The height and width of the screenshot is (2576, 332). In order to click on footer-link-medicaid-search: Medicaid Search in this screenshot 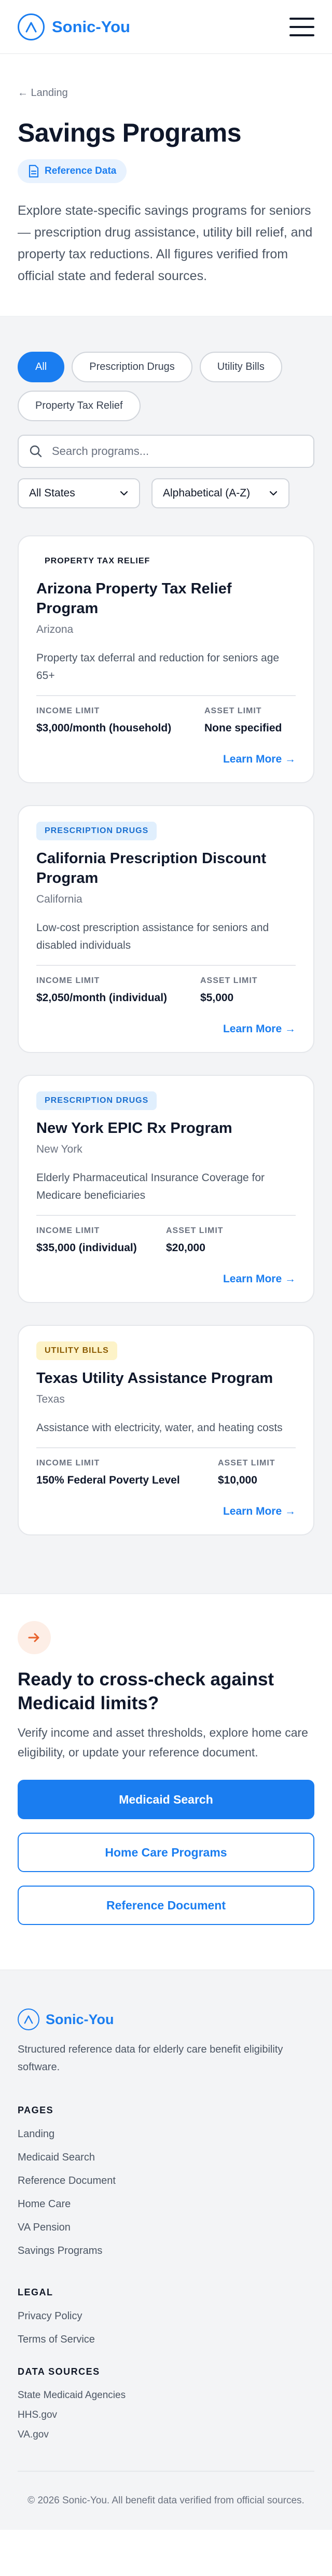, I will do `click(57, 2157)`.